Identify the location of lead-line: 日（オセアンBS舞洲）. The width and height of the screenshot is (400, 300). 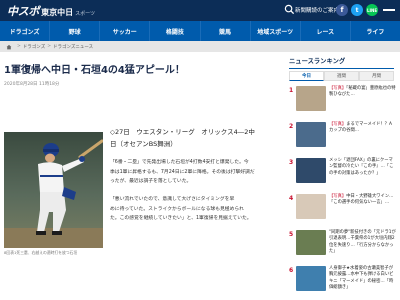
(143, 144).